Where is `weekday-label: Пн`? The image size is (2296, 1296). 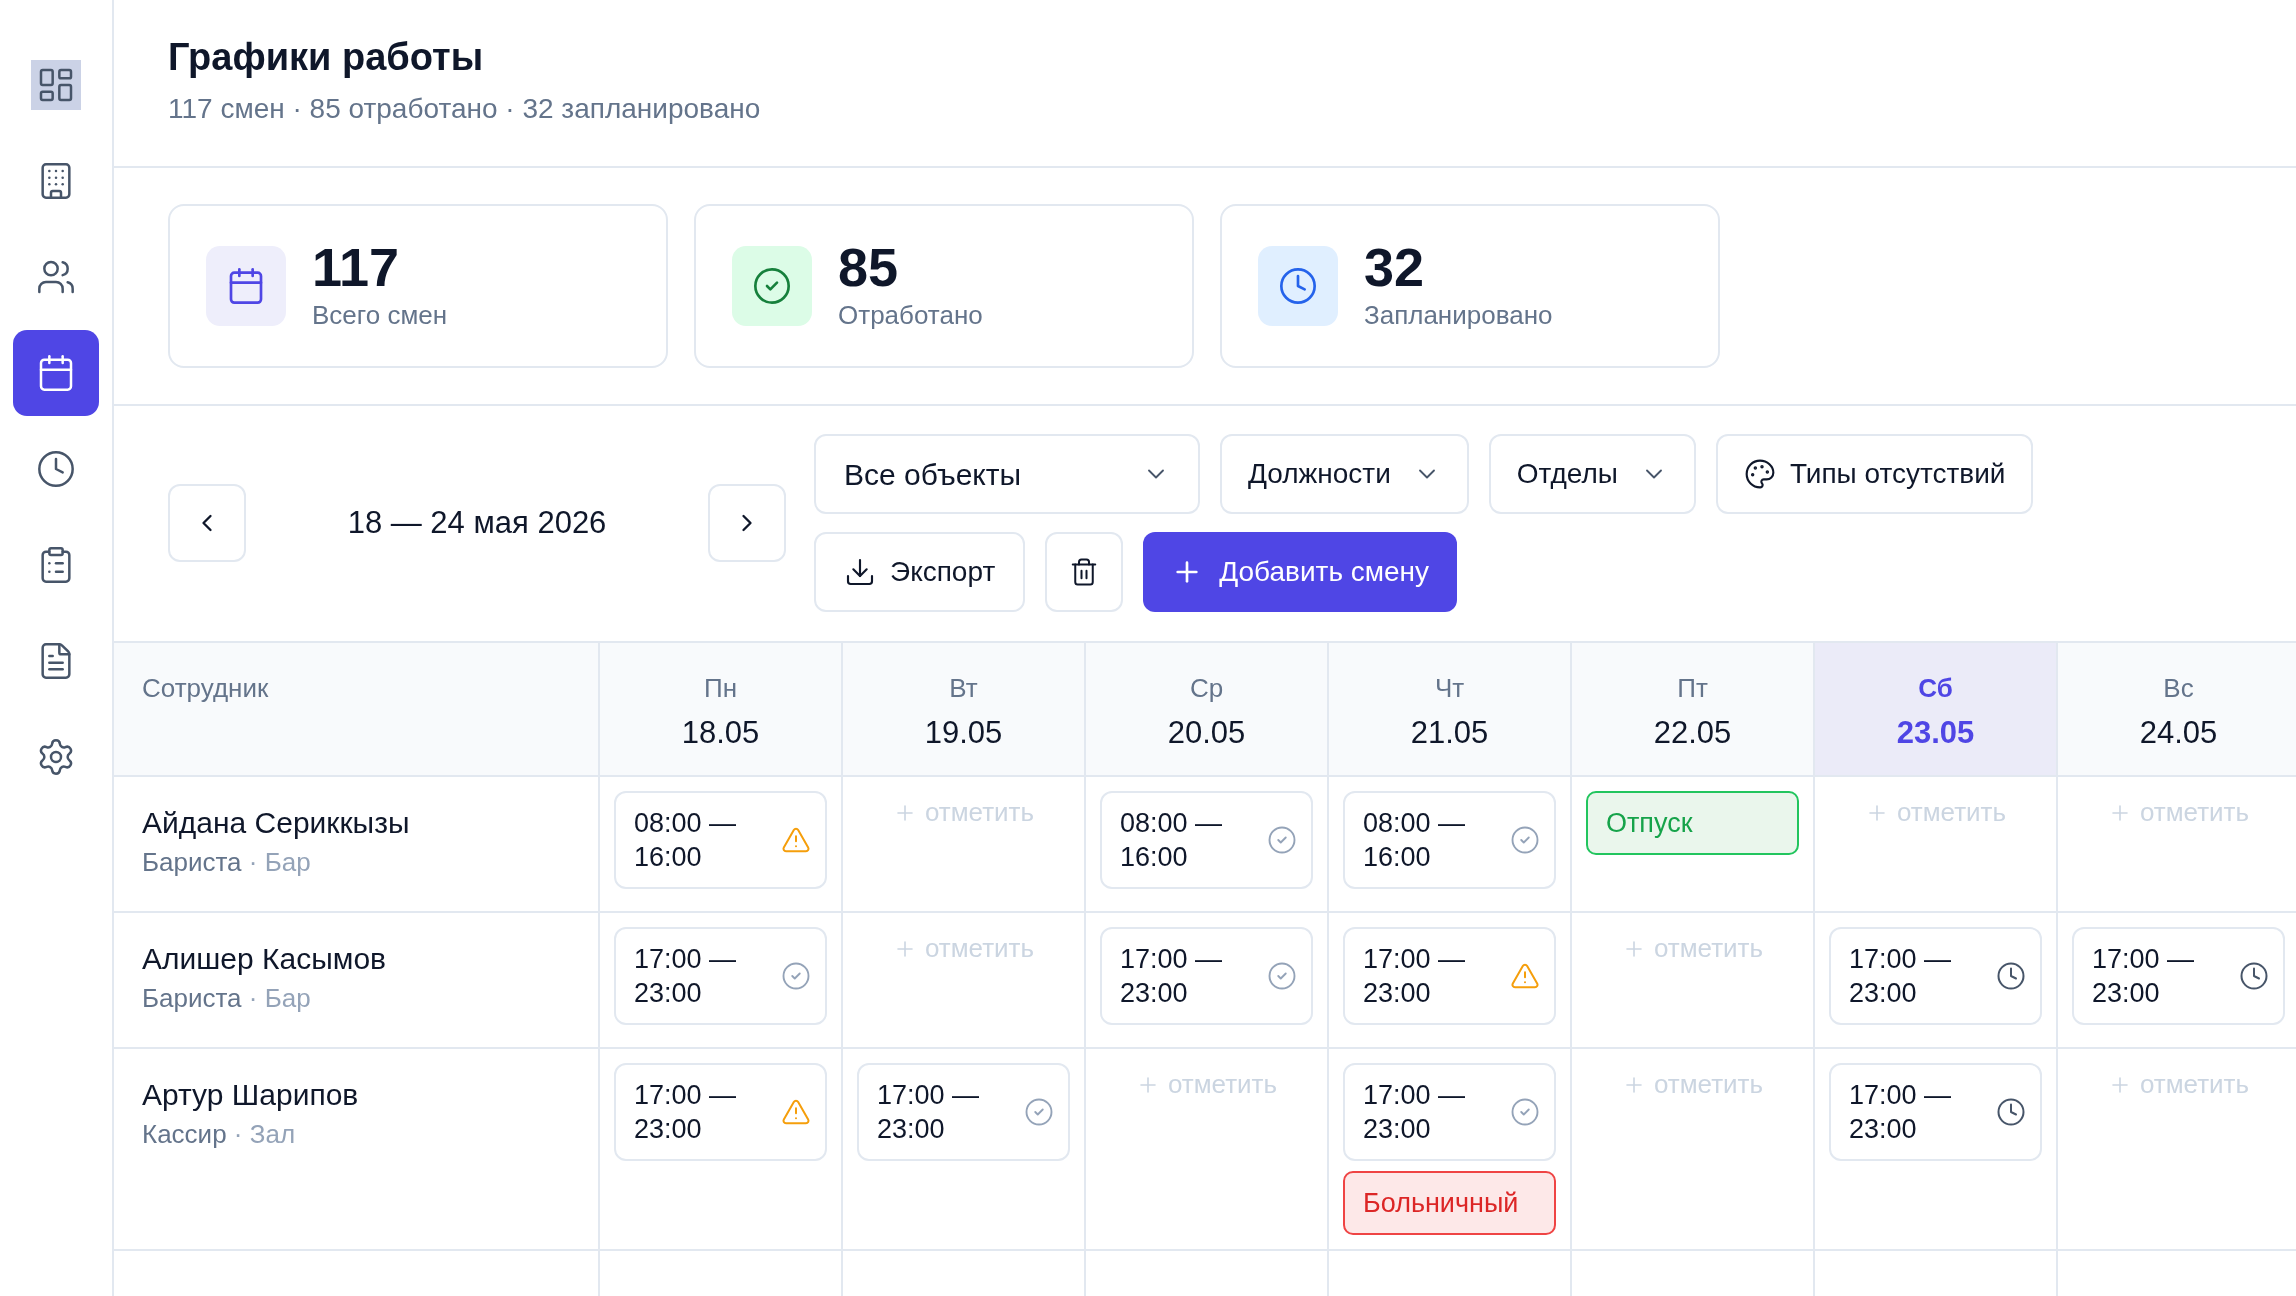
weekday-label: Пн is located at coordinates (720, 688).